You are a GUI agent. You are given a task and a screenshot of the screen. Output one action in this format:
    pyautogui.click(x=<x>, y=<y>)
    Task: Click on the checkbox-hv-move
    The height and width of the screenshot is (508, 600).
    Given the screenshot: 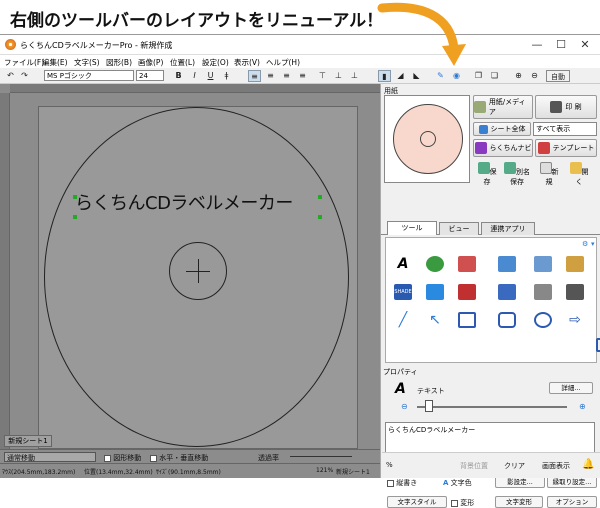 What is the action you would take?
    pyautogui.click(x=153, y=458)
    